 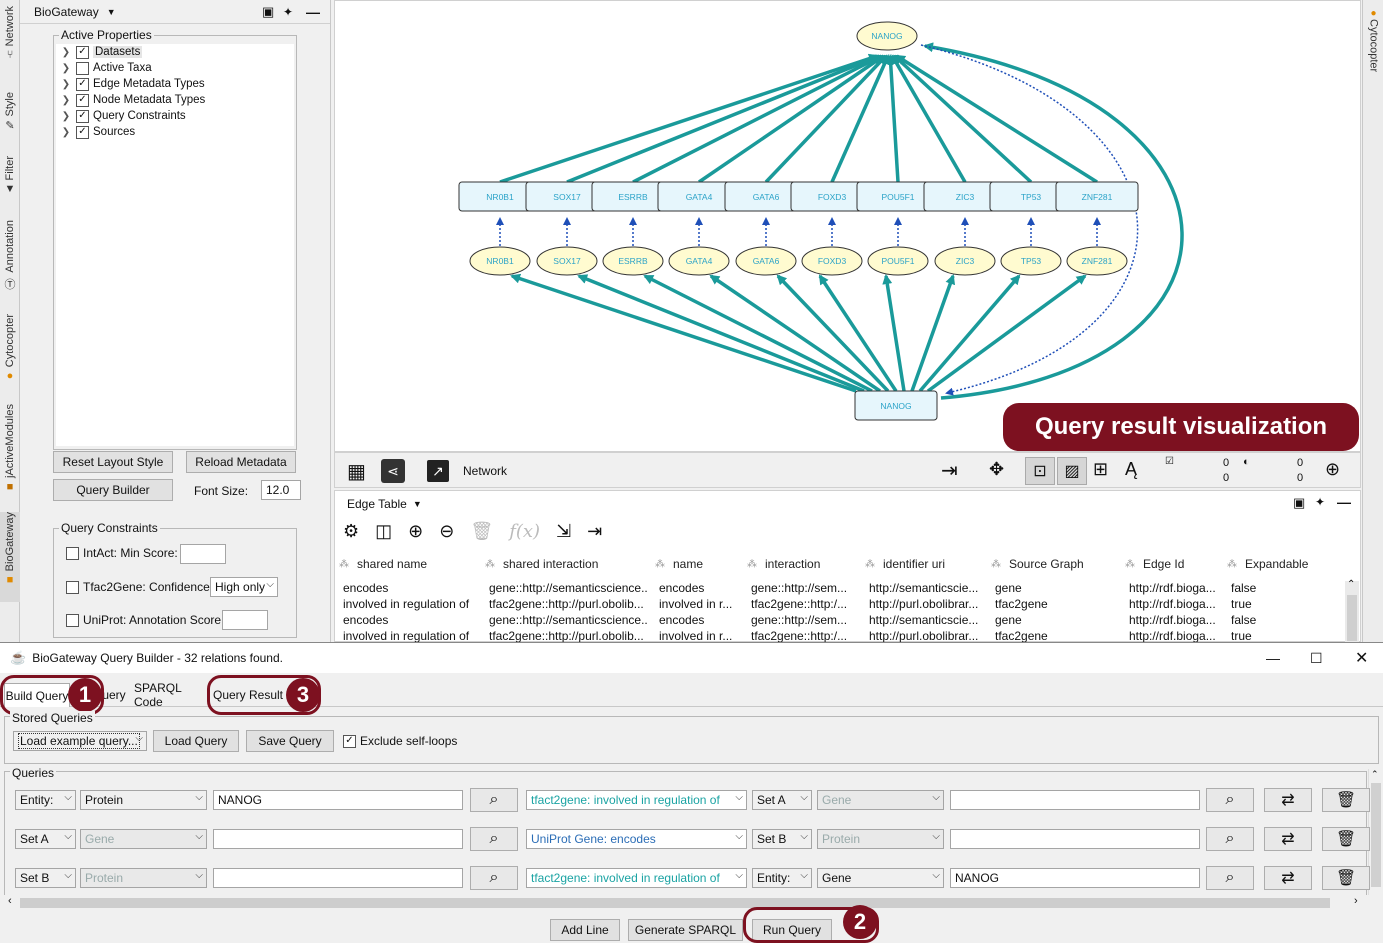 What do you see at coordinates (175, 52) in the screenshot?
I see `tree-item-datasets: ❯ ✓ Datasets` at bounding box center [175, 52].